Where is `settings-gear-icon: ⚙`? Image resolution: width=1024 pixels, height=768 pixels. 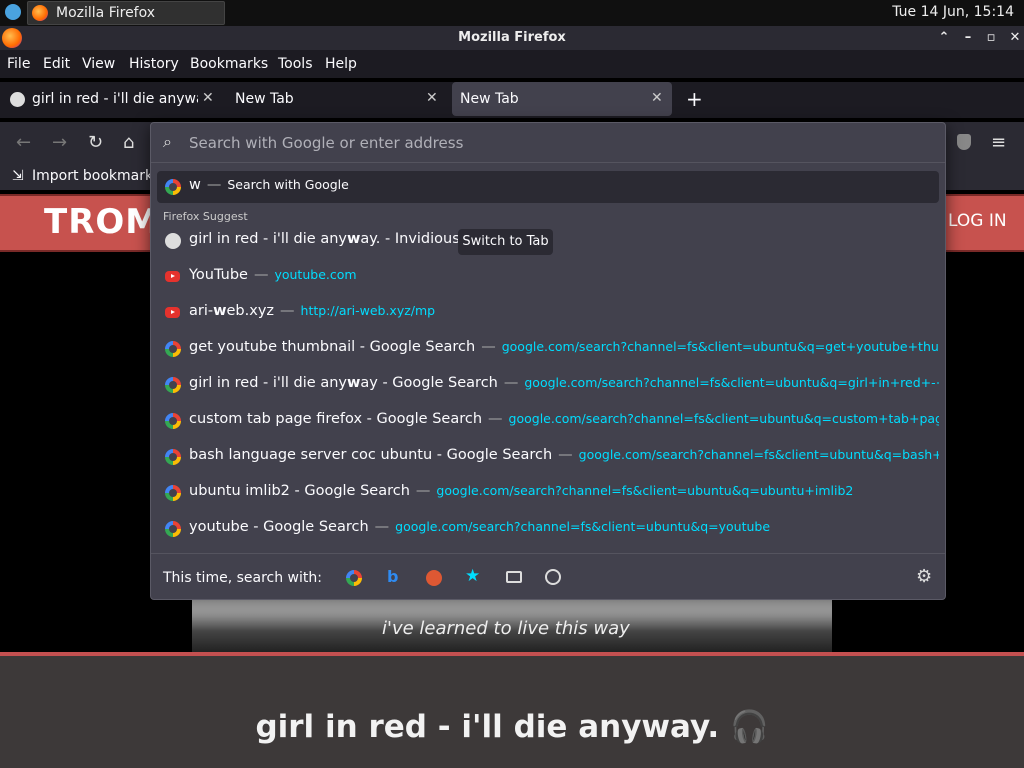
settings-gear-icon: ⚙ is located at coordinates (924, 576).